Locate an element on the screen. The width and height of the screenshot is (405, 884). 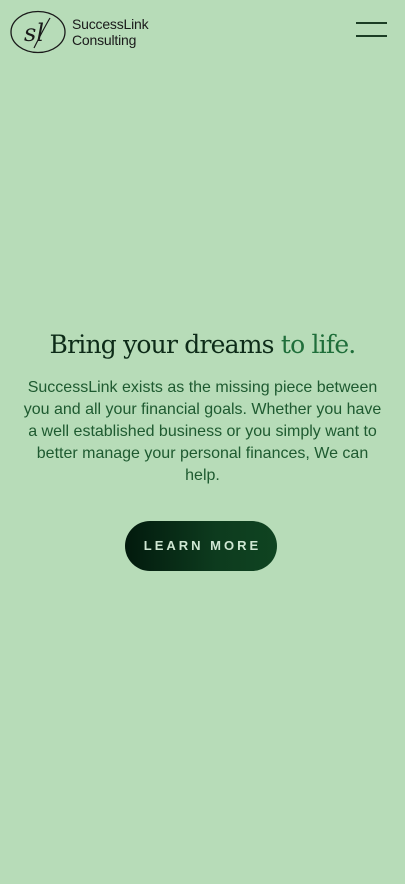
logo-wordmark: SuccessLink Consulting is located at coordinates (110, 32).